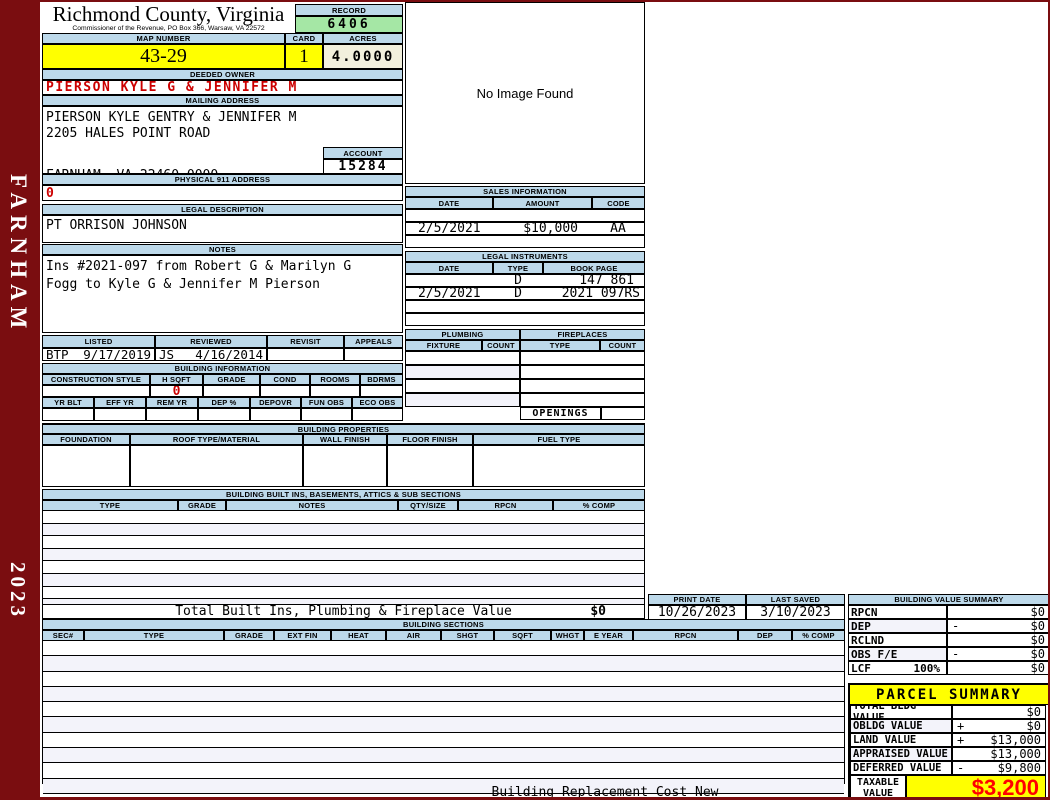  I want to click on acres-value: 4.0000, so click(363, 56).